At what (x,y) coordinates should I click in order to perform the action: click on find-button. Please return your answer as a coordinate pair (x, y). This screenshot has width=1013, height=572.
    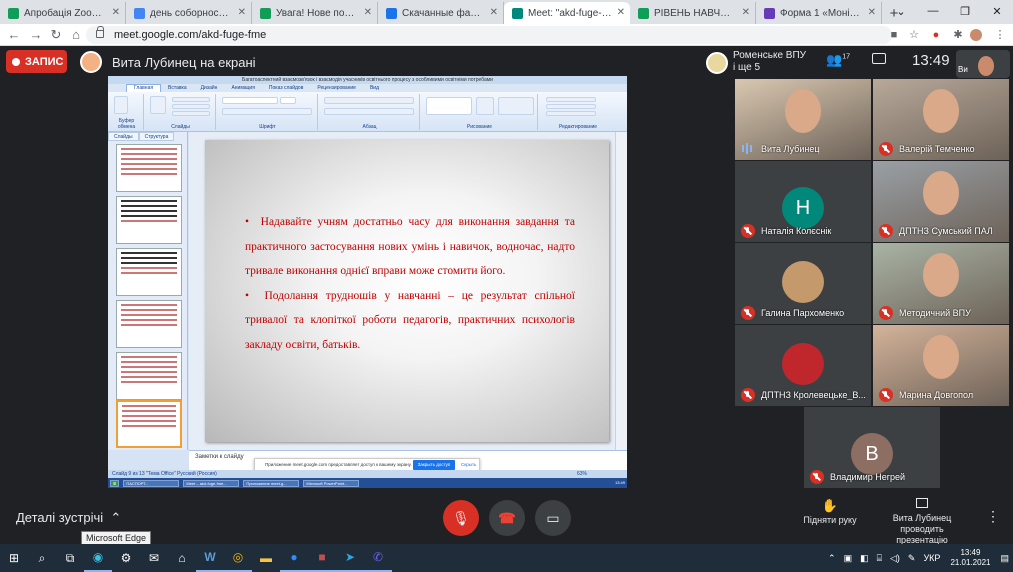
    Looking at the image, I should click on (571, 99).